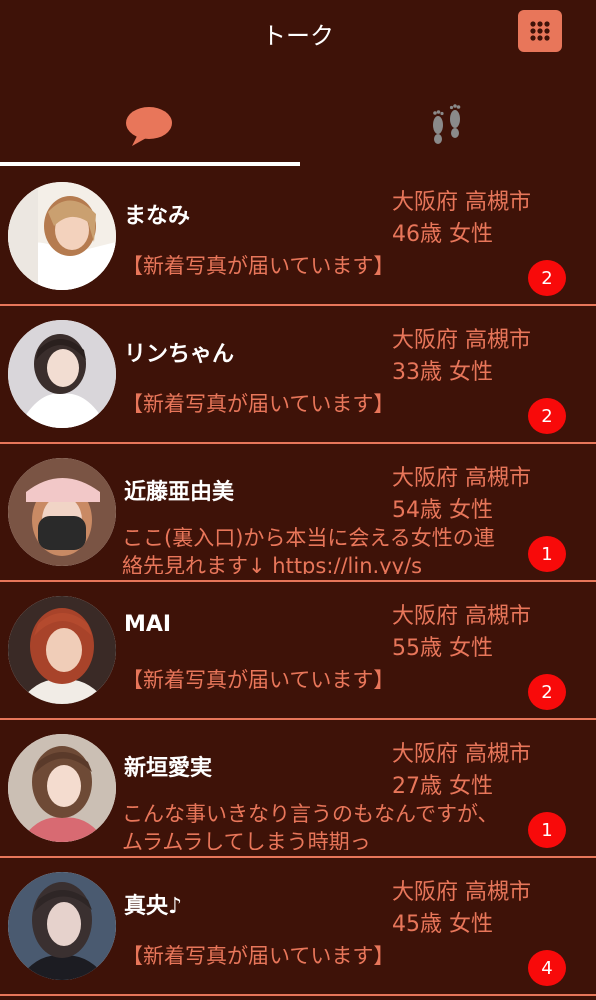 The height and width of the screenshot is (1000, 596). Describe the element at coordinates (298, 237) in the screenshot. I see `conversation-row: まなみ 大阪府 高槻市 46歳 女性 【新着写真が届いています】 2` at that location.